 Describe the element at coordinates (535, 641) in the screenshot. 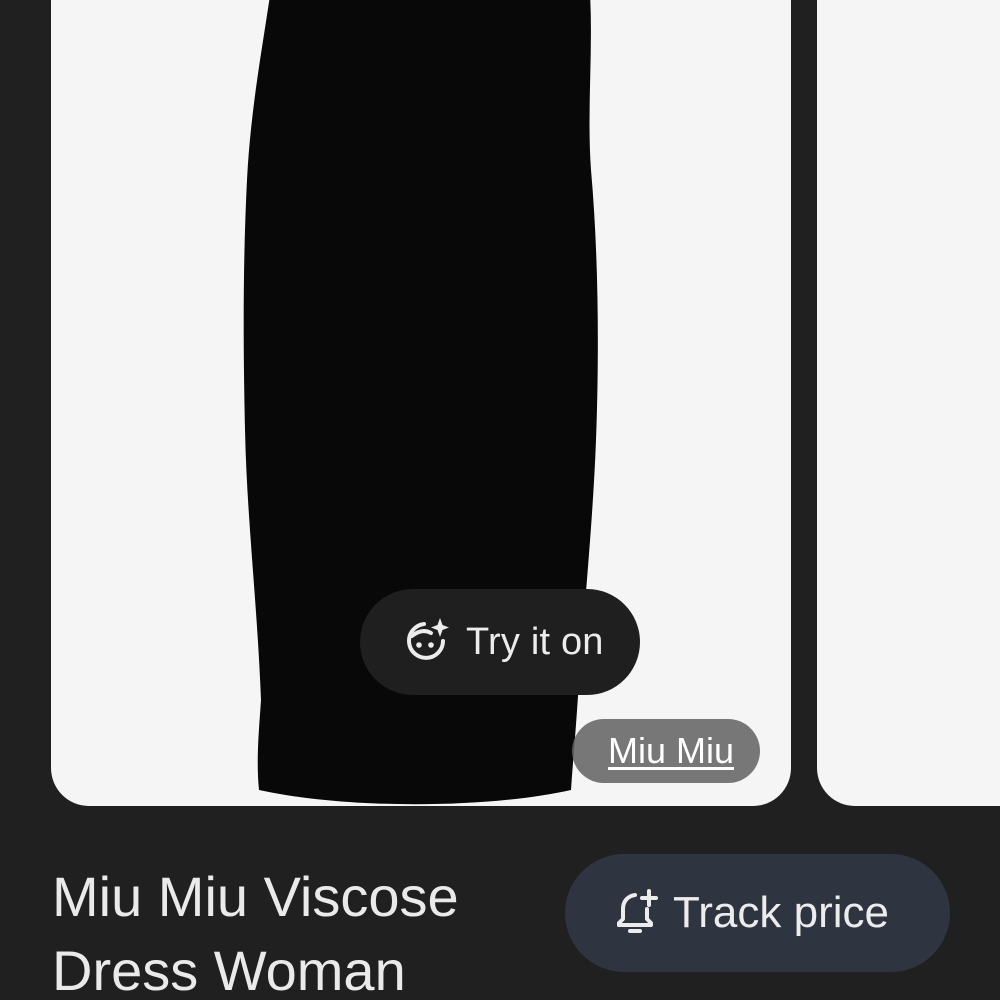

I see `try-it-on-label: Try it on` at that location.